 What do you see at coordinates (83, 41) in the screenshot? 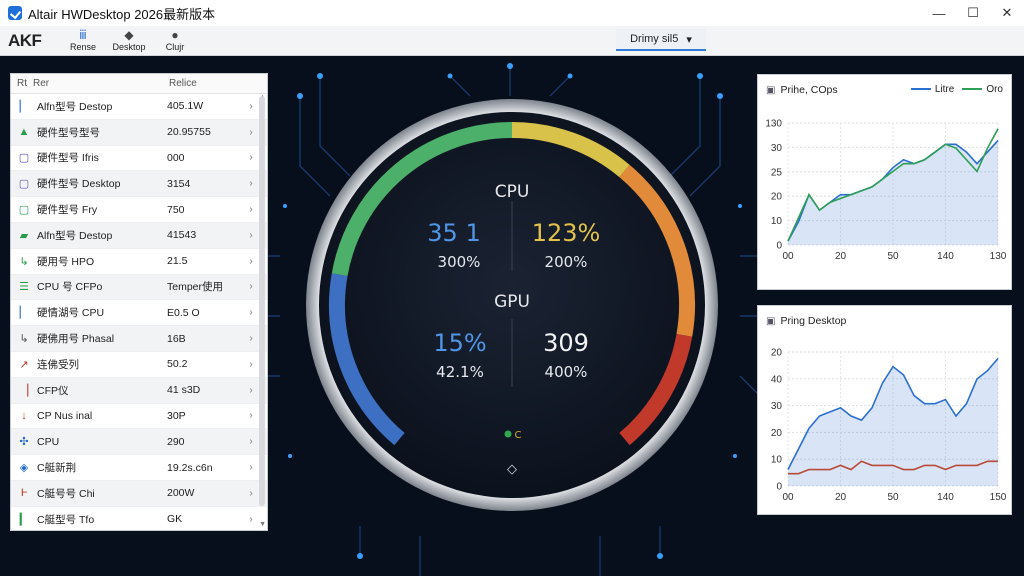
I see `rense-button: ⅲ Rense` at bounding box center [83, 41].